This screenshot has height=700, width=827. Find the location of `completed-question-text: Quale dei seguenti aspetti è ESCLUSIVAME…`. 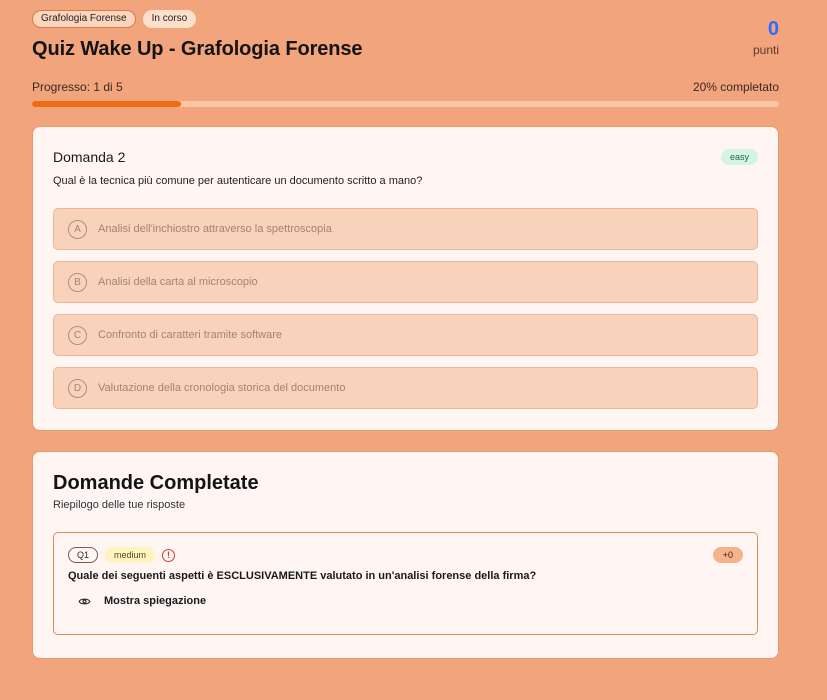

completed-question-text: Quale dei seguenti aspetti è ESCLUSIVAME… is located at coordinates (302, 576).